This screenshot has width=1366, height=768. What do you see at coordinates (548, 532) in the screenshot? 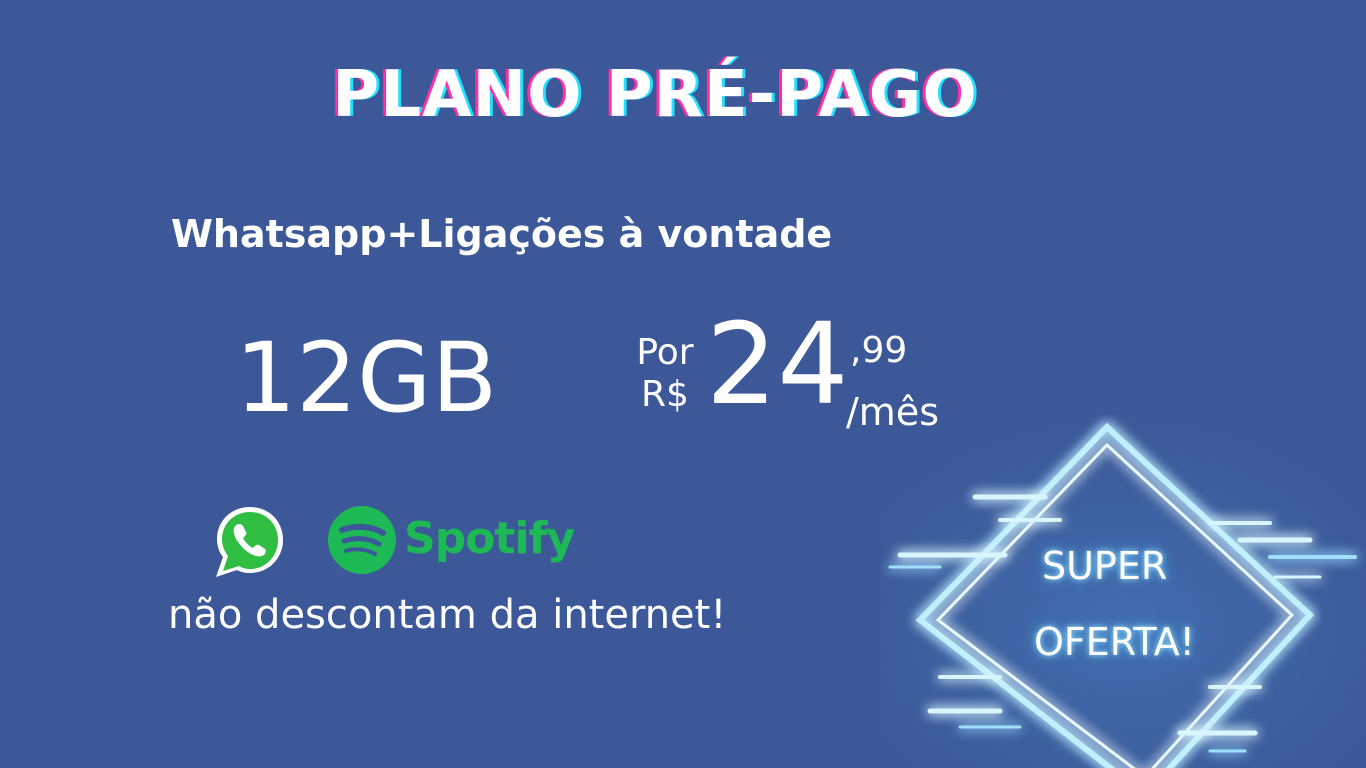
I see `registered-mark: ®` at bounding box center [548, 532].